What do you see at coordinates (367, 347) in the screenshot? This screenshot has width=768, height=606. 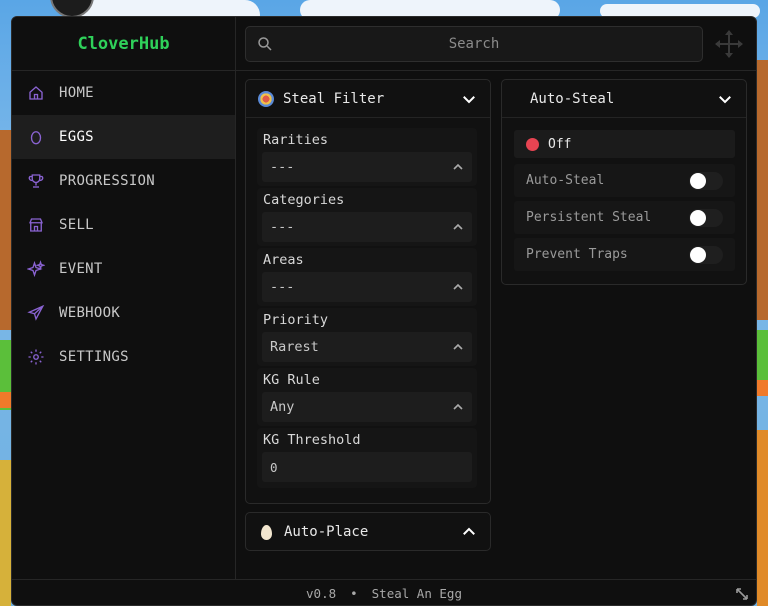 I see `priority-dropdown: Rarest` at bounding box center [367, 347].